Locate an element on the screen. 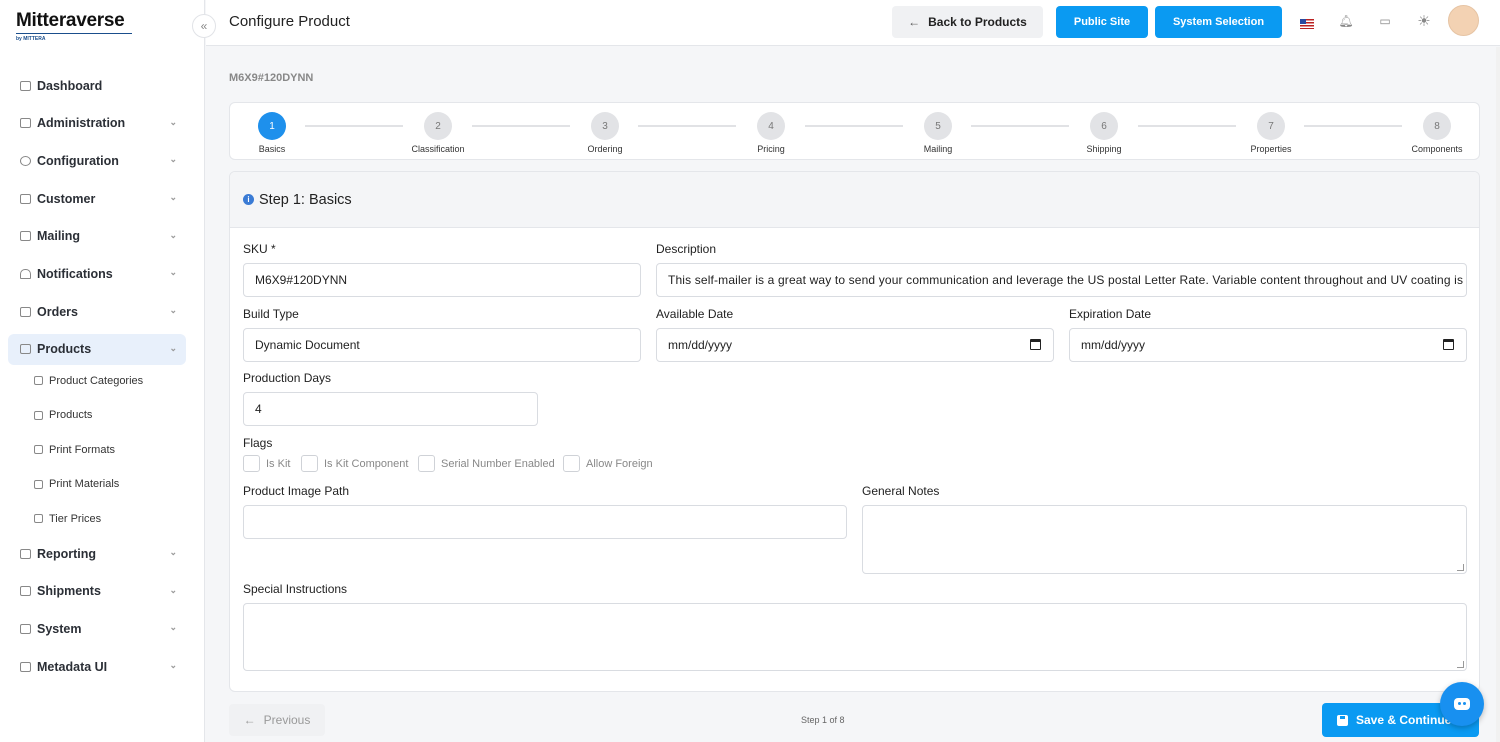  back-to-products-button: ← Back to Products is located at coordinates (967, 22).